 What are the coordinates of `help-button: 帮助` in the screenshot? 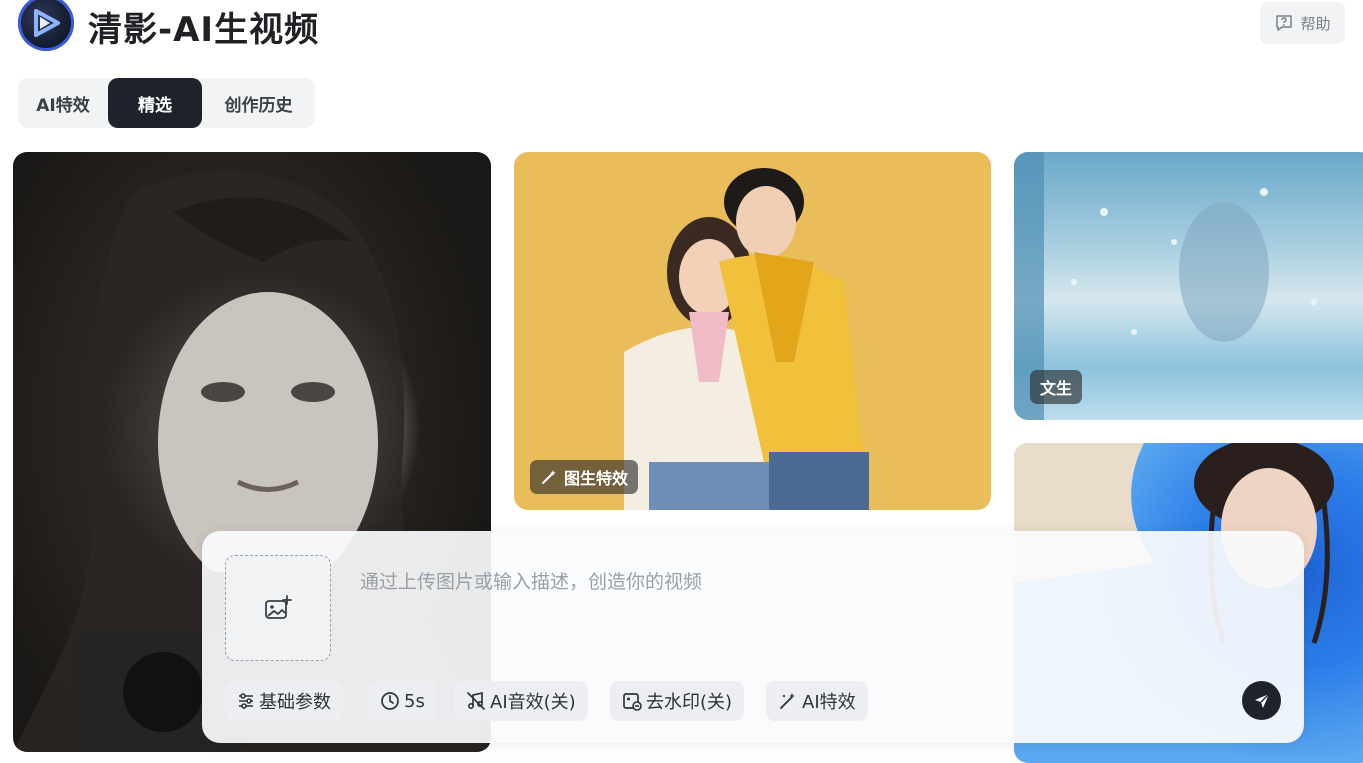 It's located at (1302, 23).